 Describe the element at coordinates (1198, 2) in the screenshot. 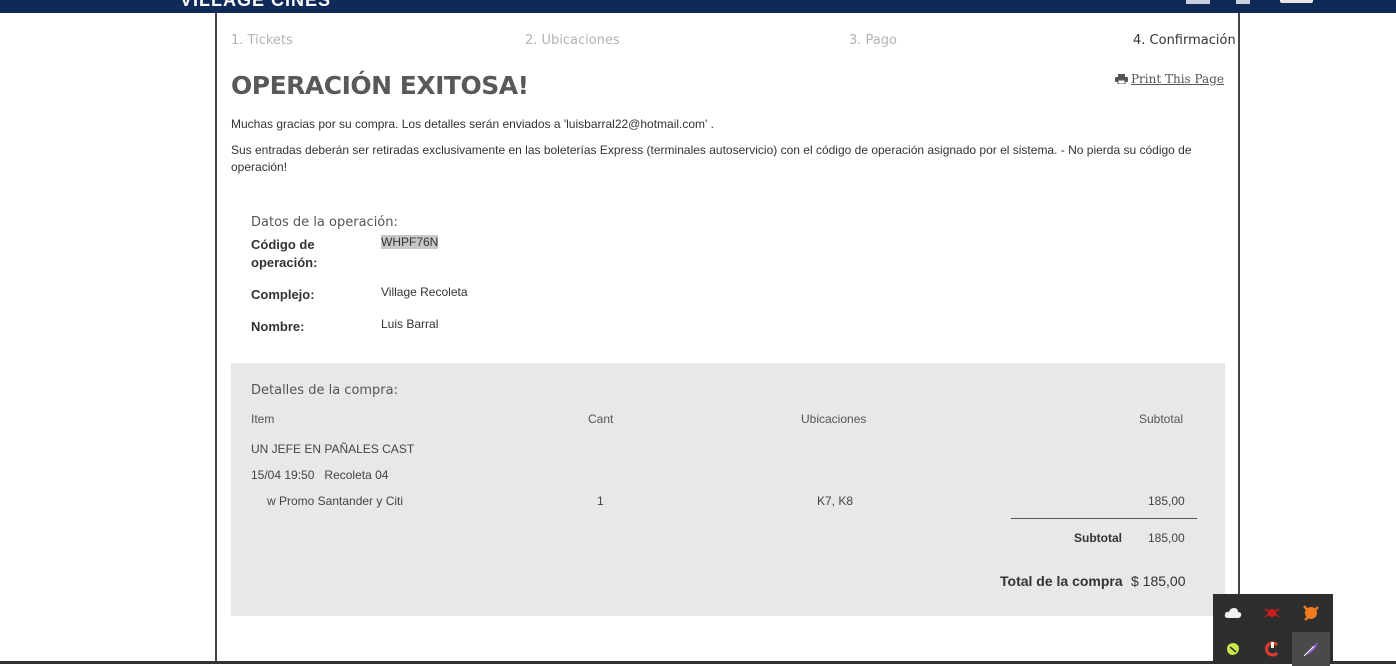

I see `header-link-icon` at that location.